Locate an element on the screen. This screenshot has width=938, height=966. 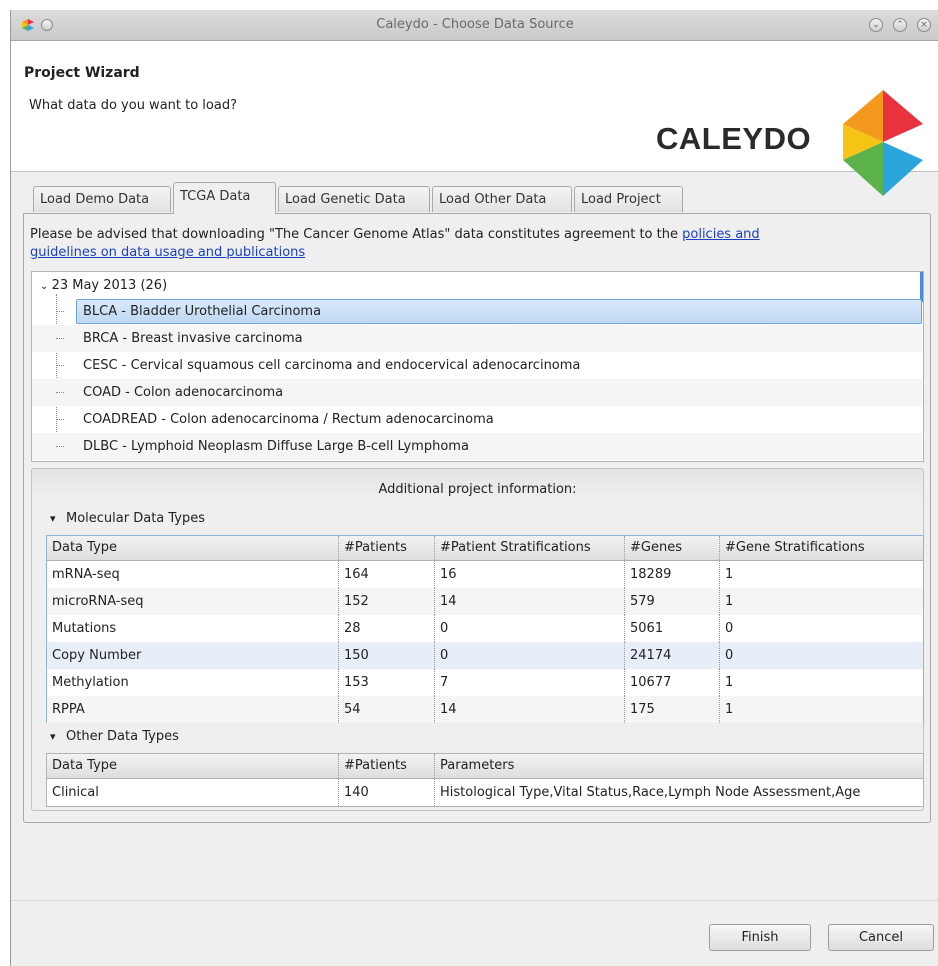
window-title: Caleydo - Choose Data Source is located at coordinates (475, 24).